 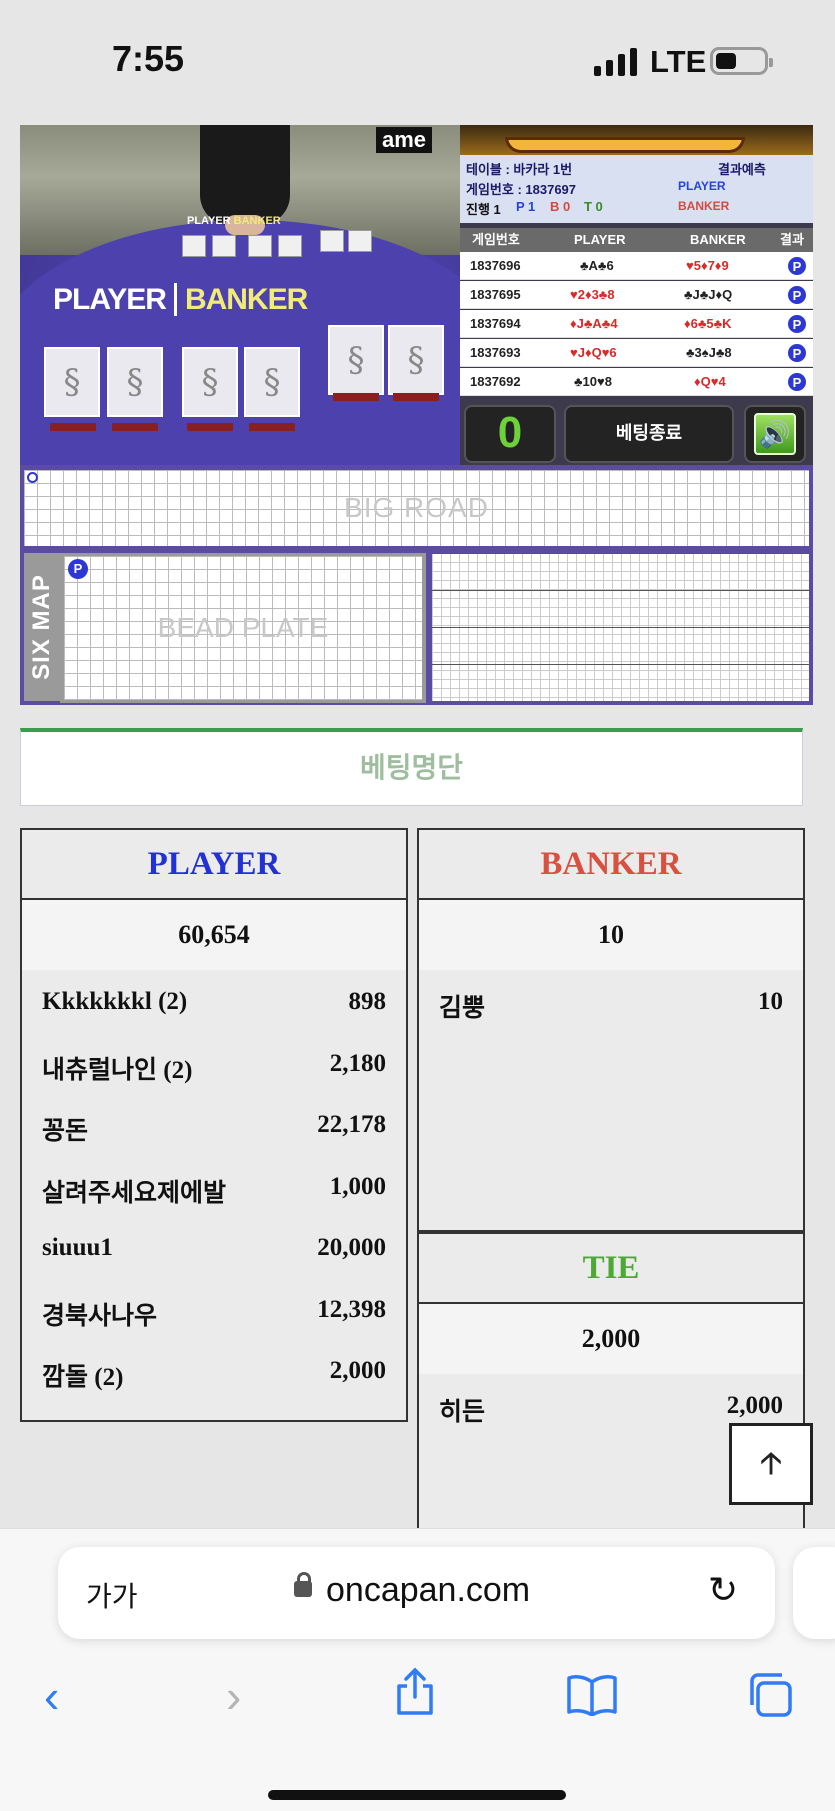 What do you see at coordinates (415, 1697) in the screenshot?
I see `share-icon` at bounding box center [415, 1697].